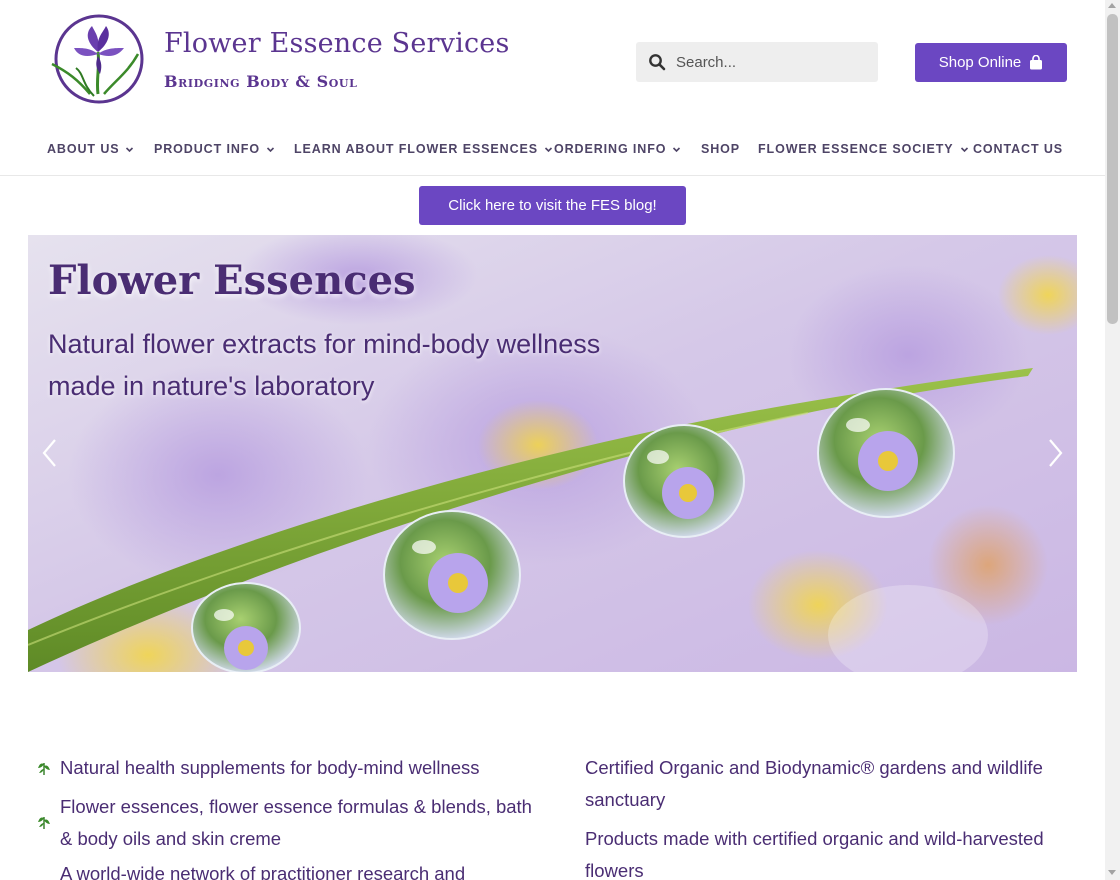  I want to click on hero-title: Flower Essences, so click(232, 280).